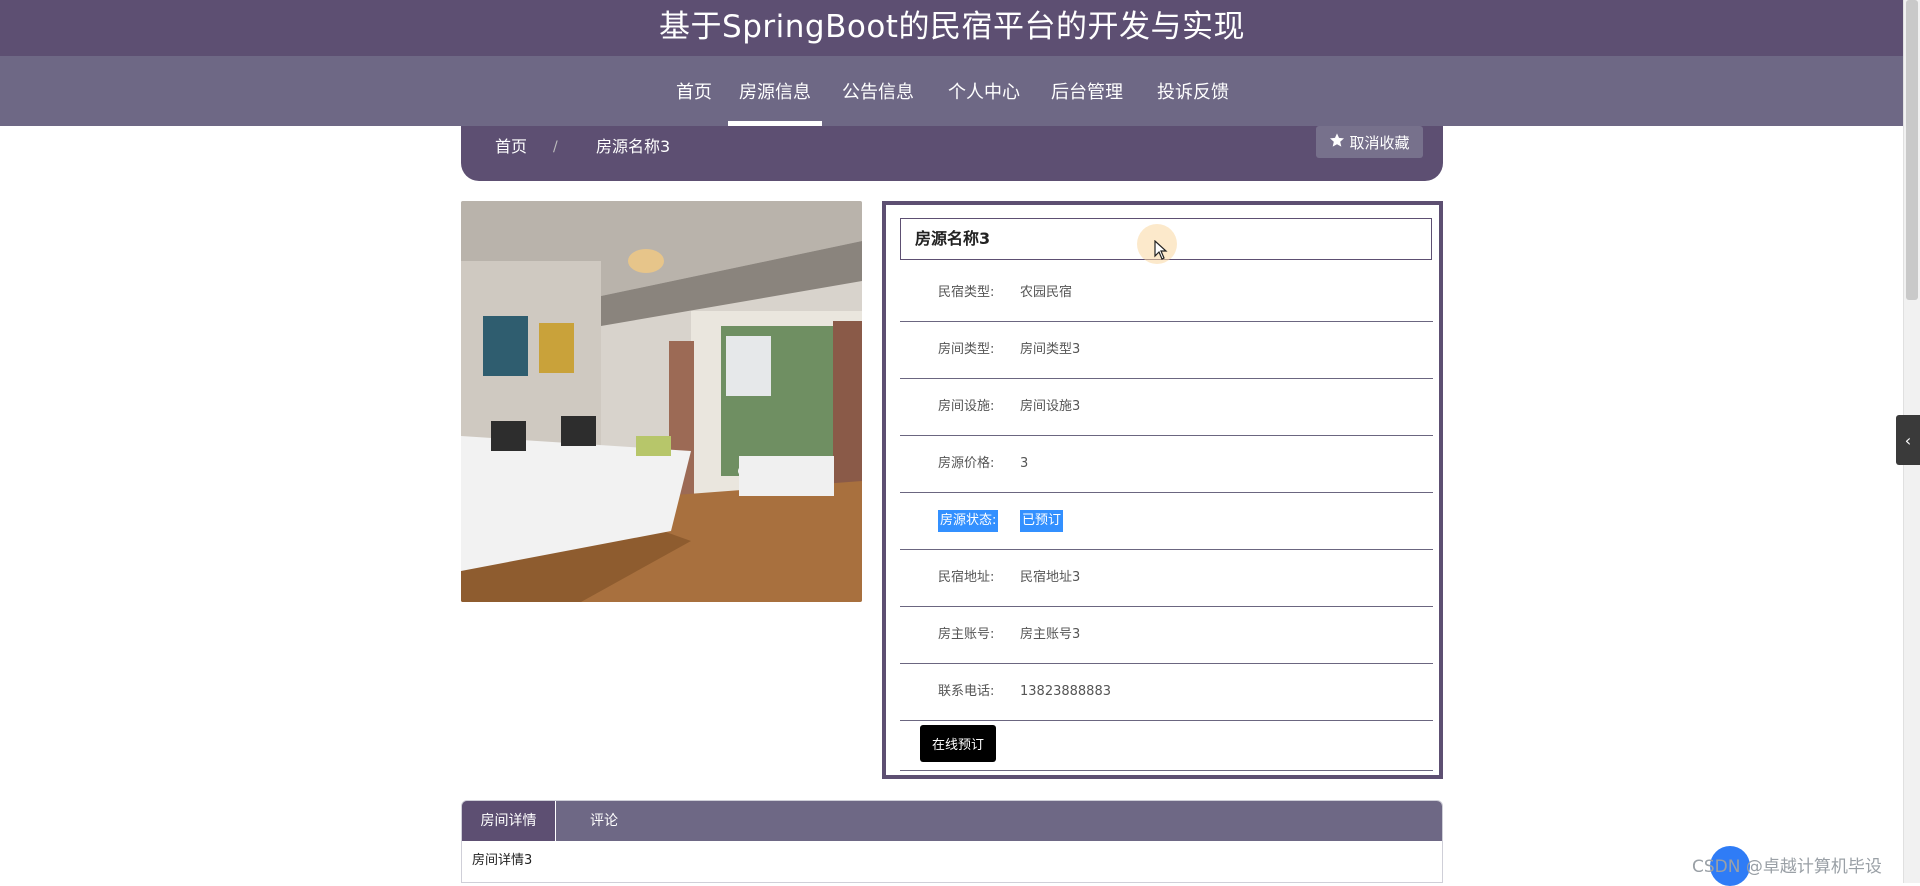  Describe the element at coordinates (1024, 463) in the screenshot. I see `detail-value: 3` at that location.